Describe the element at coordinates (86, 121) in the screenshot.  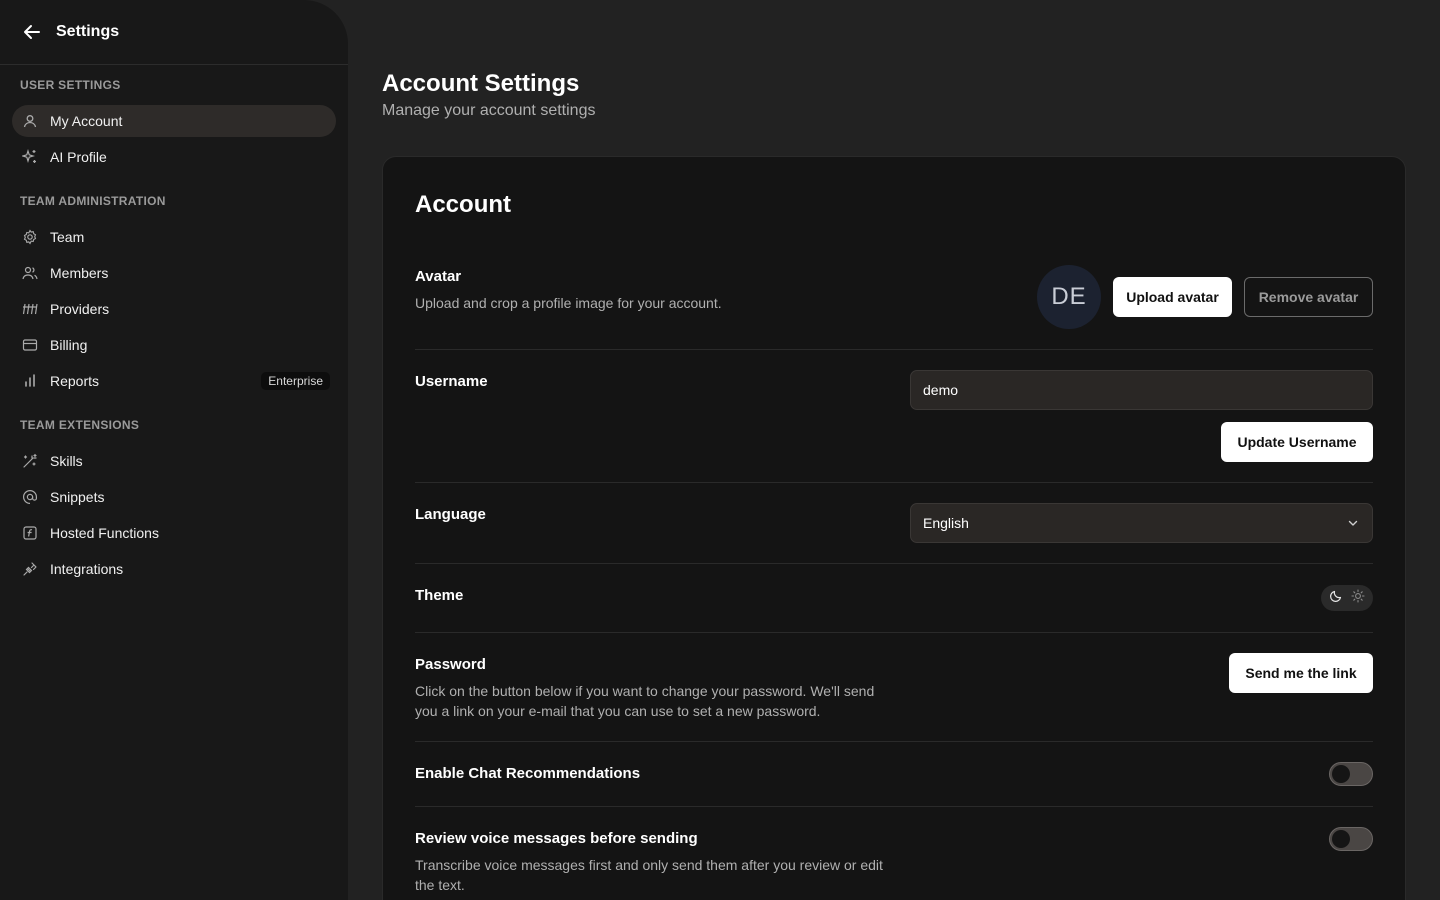
I see `sidebar-item-label: My Account` at that location.